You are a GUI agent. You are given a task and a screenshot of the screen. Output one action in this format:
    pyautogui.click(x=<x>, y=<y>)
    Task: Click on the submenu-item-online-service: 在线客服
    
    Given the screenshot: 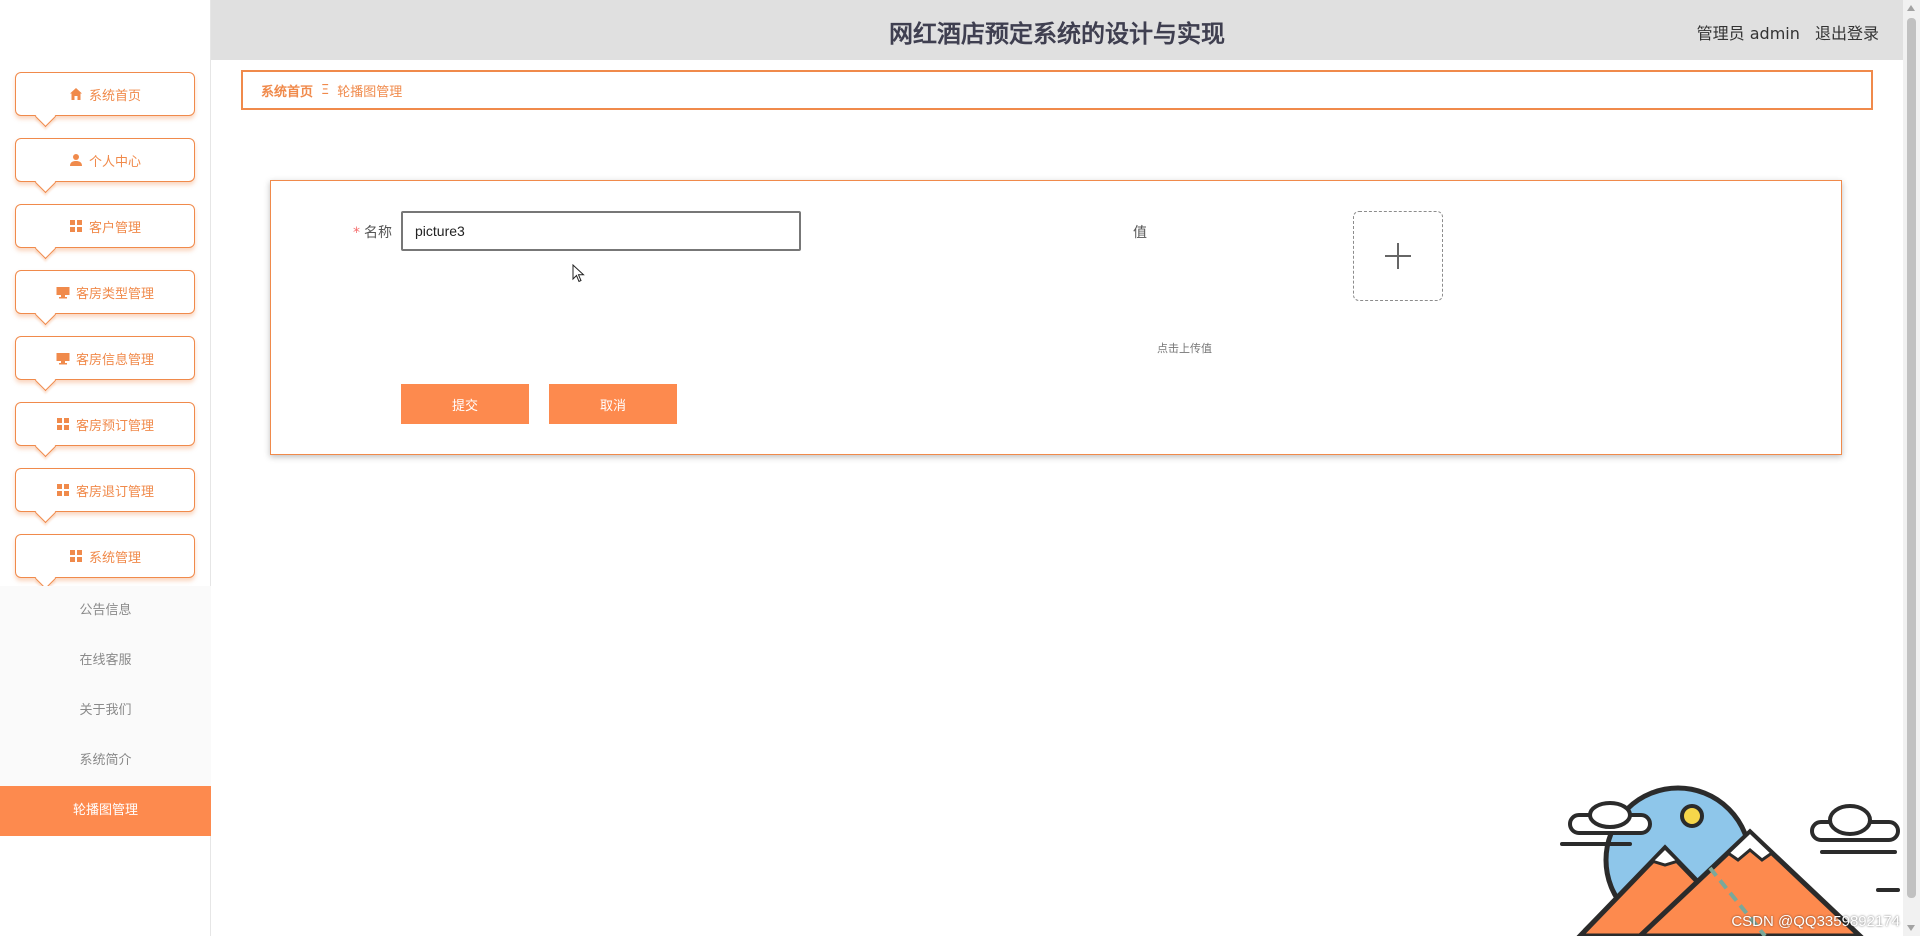 What is the action you would take?
    pyautogui.click(x=105, y=661)
    